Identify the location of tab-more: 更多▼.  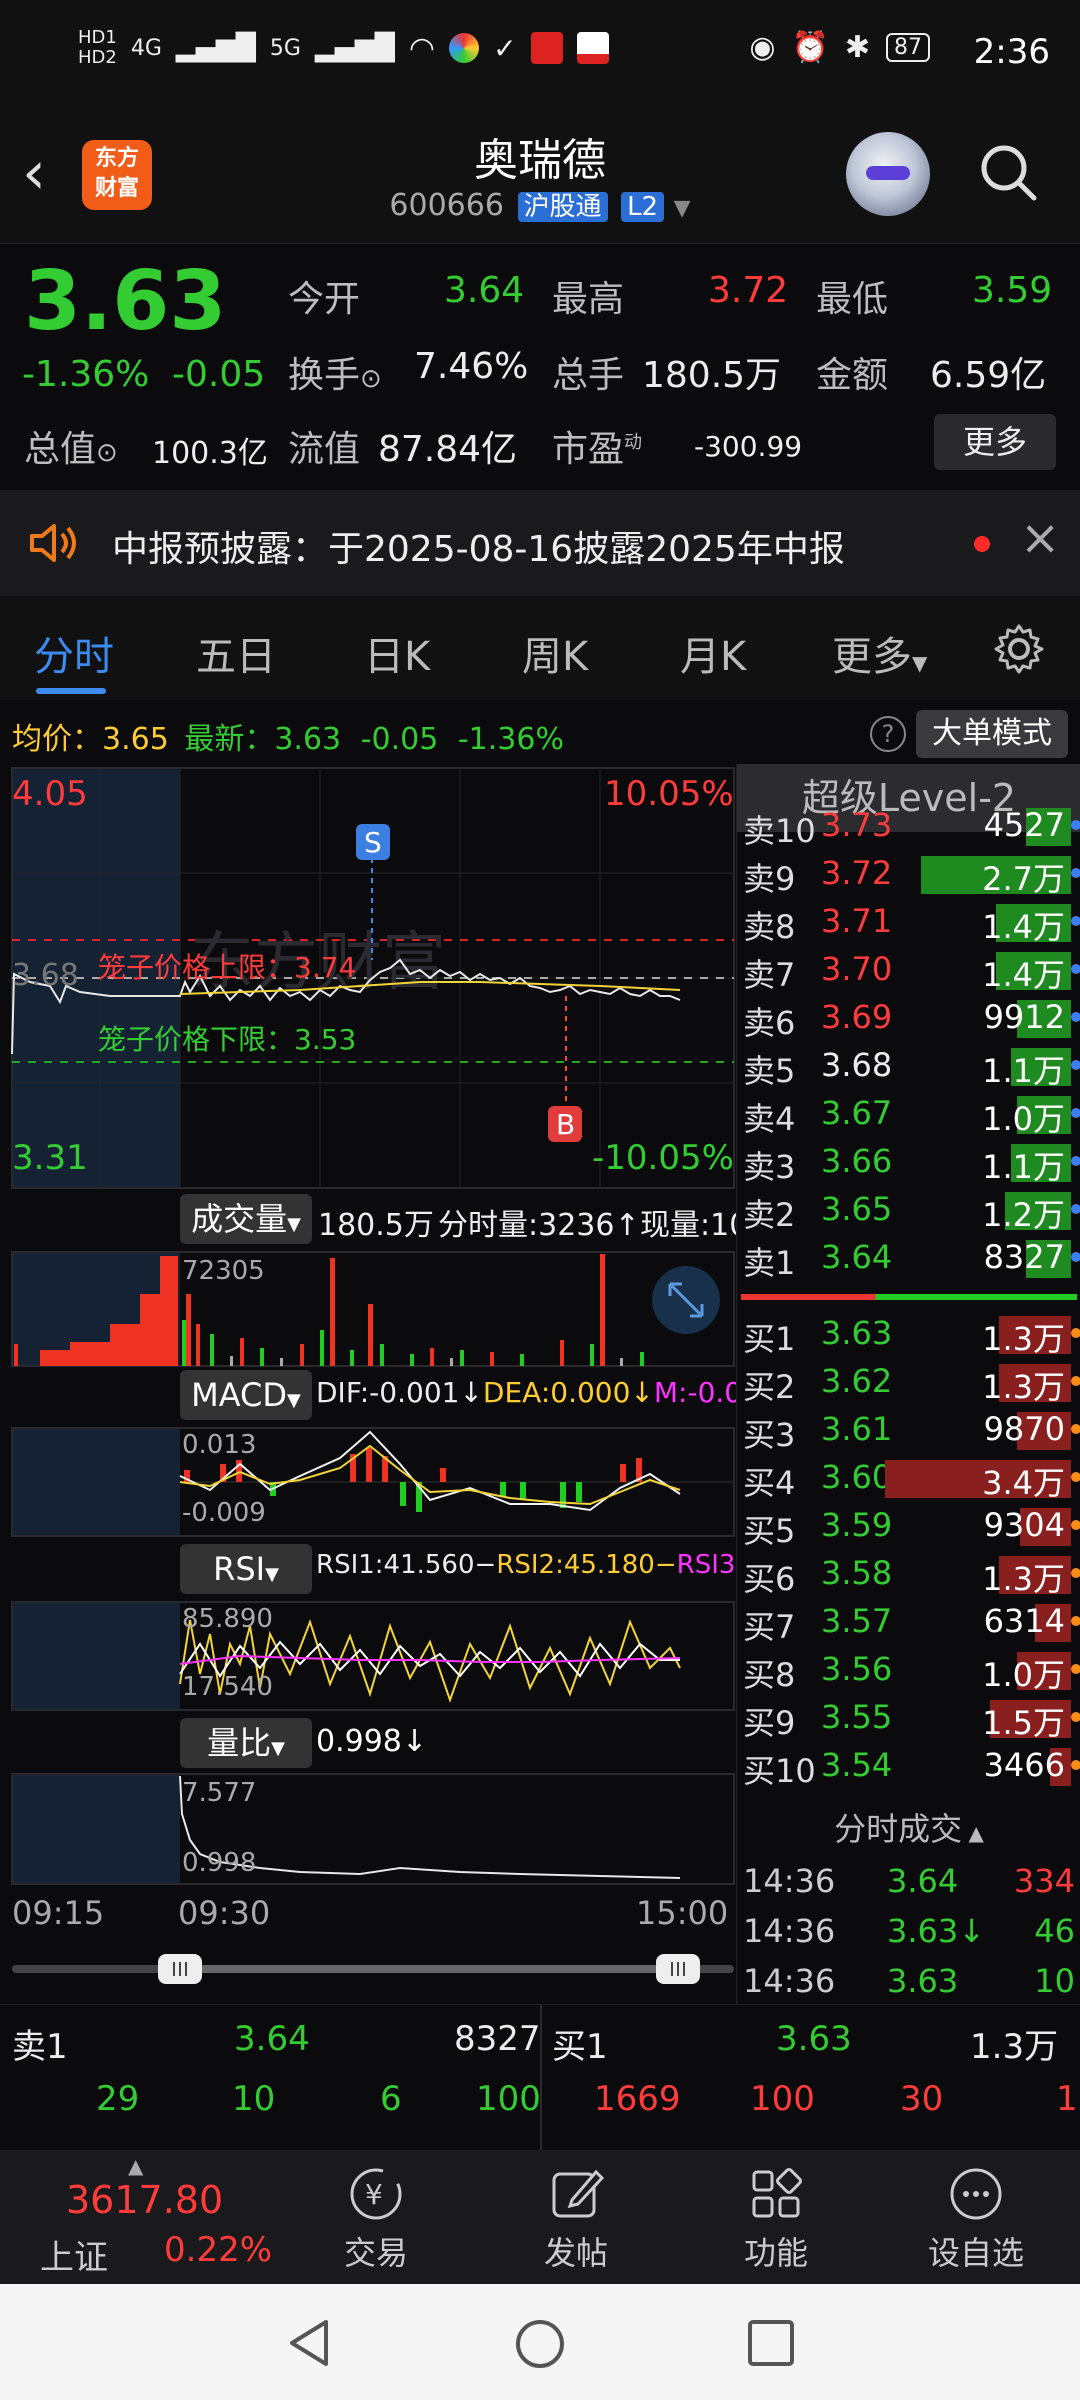
(879, 653).